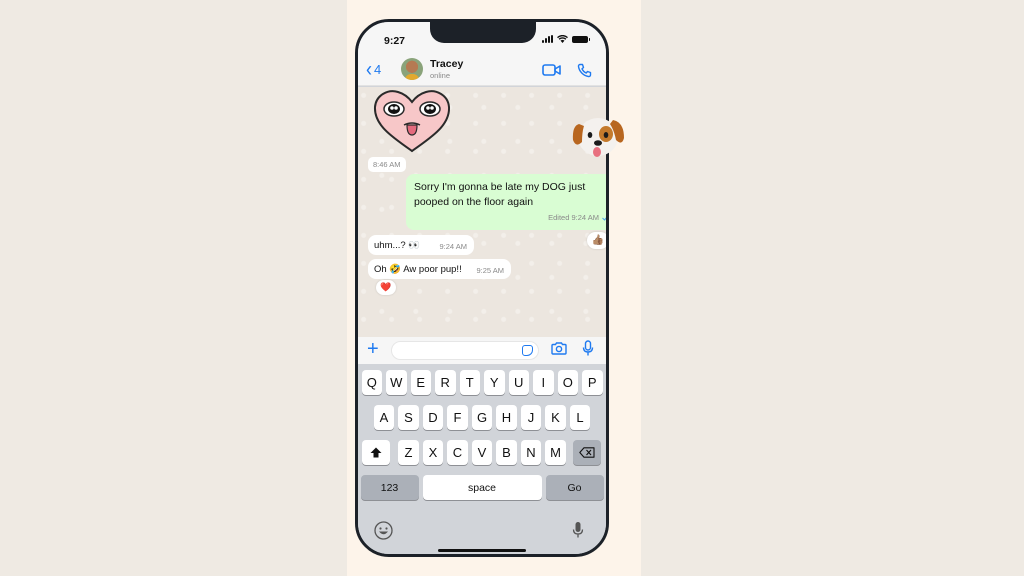  Describe the element at coordinates (588, 348) in the screenshot. I see `microphone-icon` at that location.